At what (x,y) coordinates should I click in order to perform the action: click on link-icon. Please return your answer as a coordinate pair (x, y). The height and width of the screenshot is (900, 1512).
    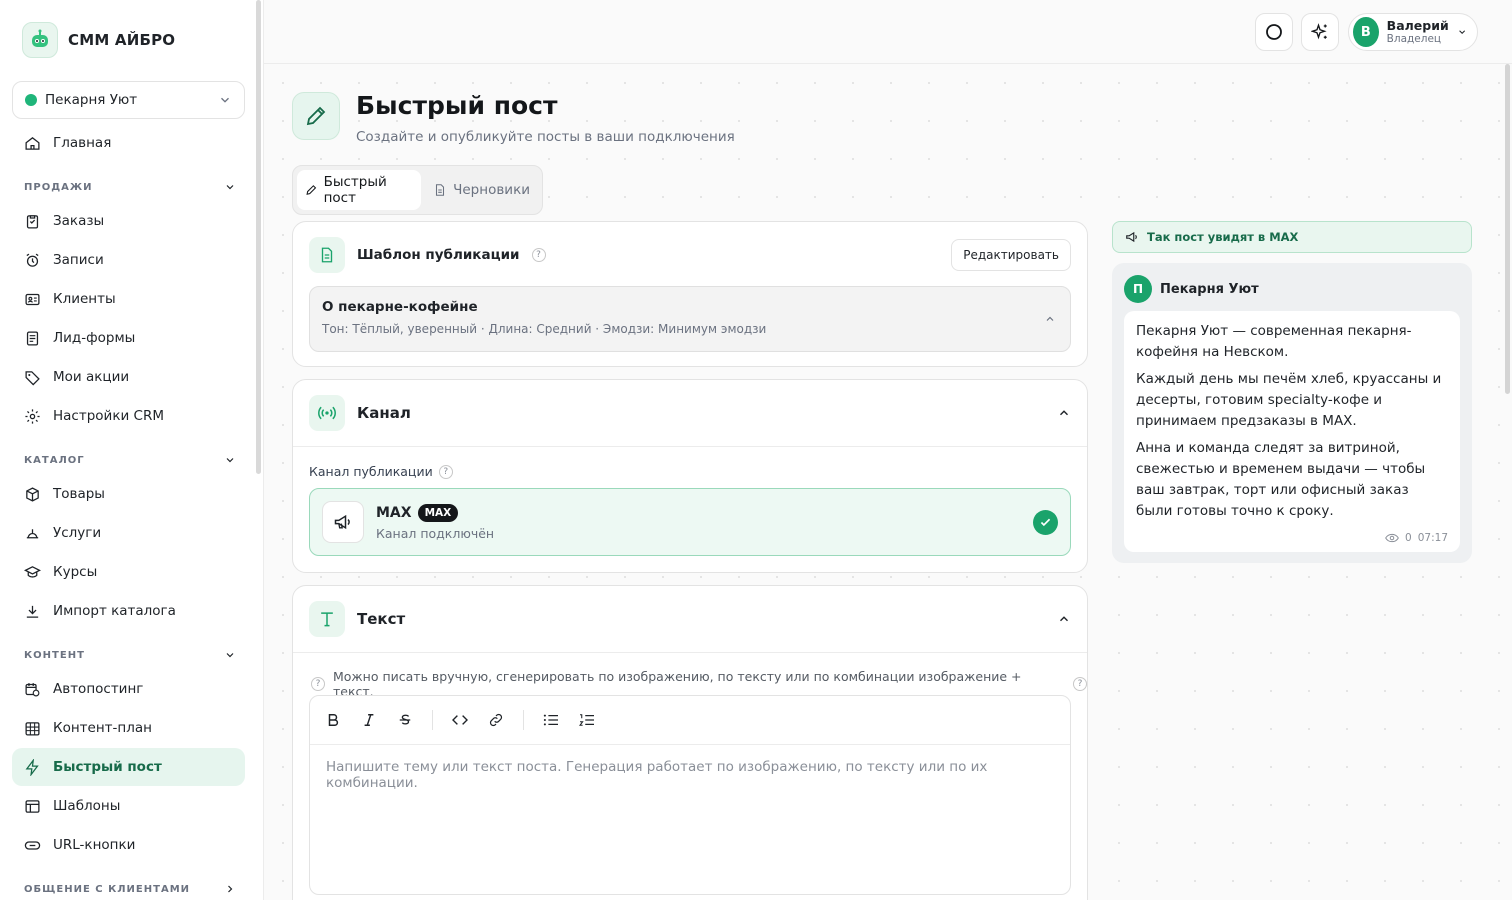
    Looking at the image, I should click on (496, 720).